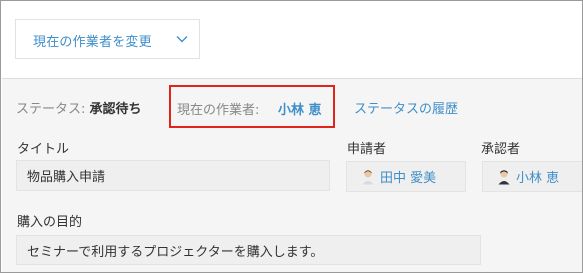  Describe the element at coordinates (173, 175) in the screenshot. I see `title-value: 物品購入申請` at that location.